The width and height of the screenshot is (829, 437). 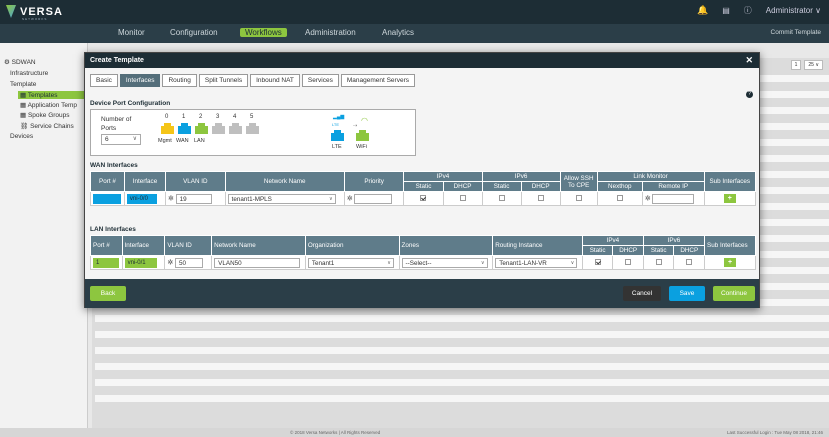 I want to click on document-icon: ▤, so click(x=726, y=10).